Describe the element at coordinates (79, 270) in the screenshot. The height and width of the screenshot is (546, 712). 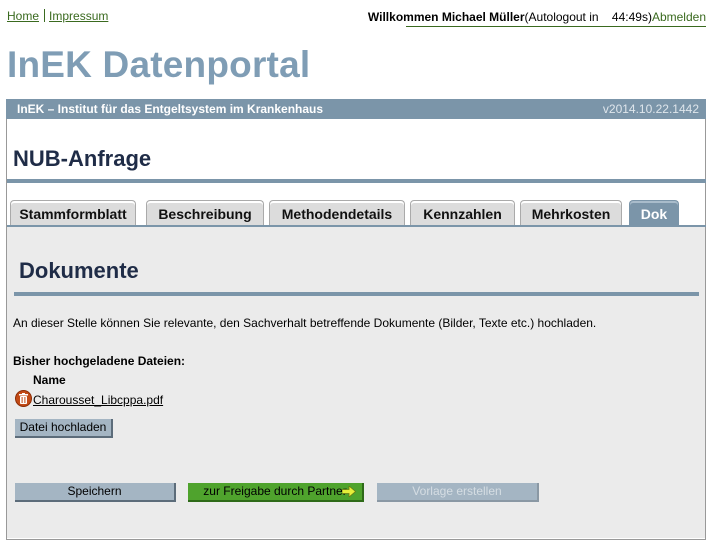
I see `section-title: Dokumente` at that location.